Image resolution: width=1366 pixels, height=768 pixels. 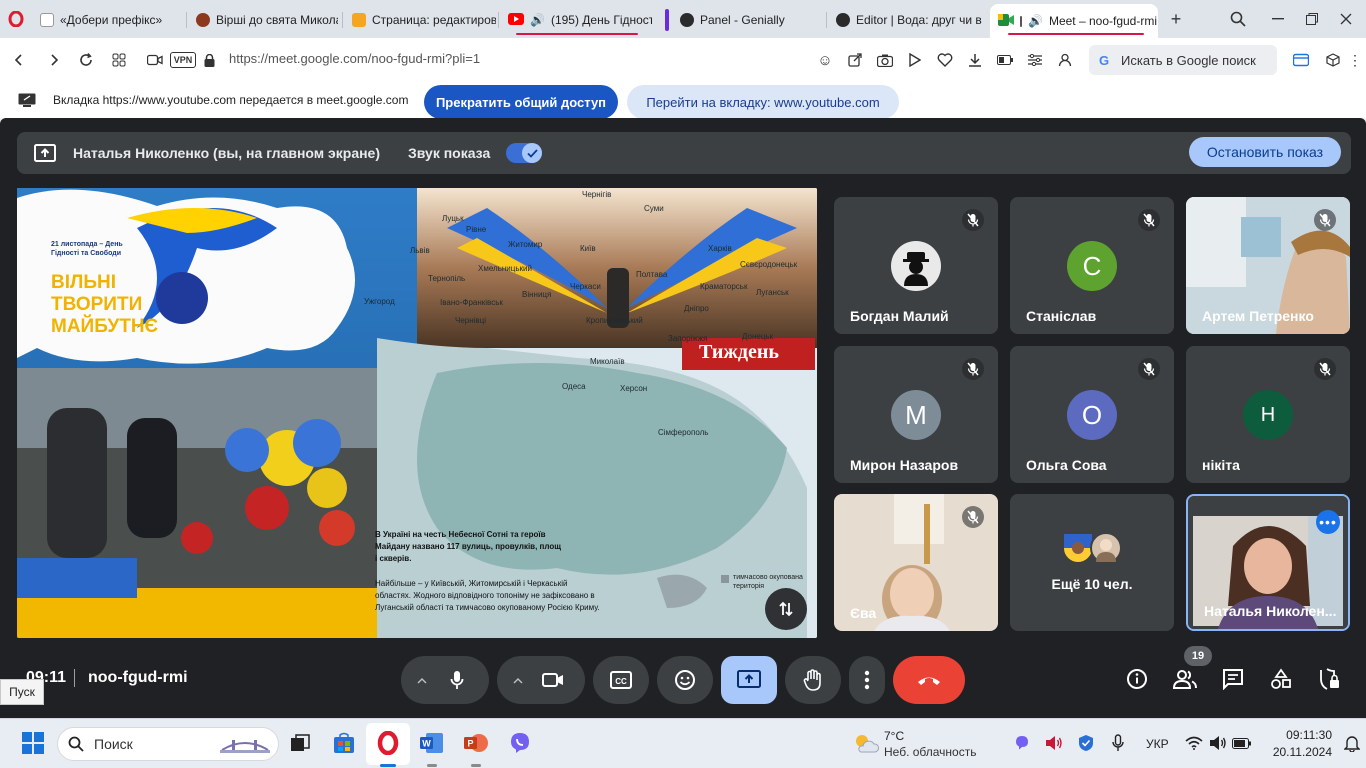 What do you see at coordinates (1188, 60) in the screenshot?
I see `search-label: Искать в Google поиск` at bounding box center [1188, 60].